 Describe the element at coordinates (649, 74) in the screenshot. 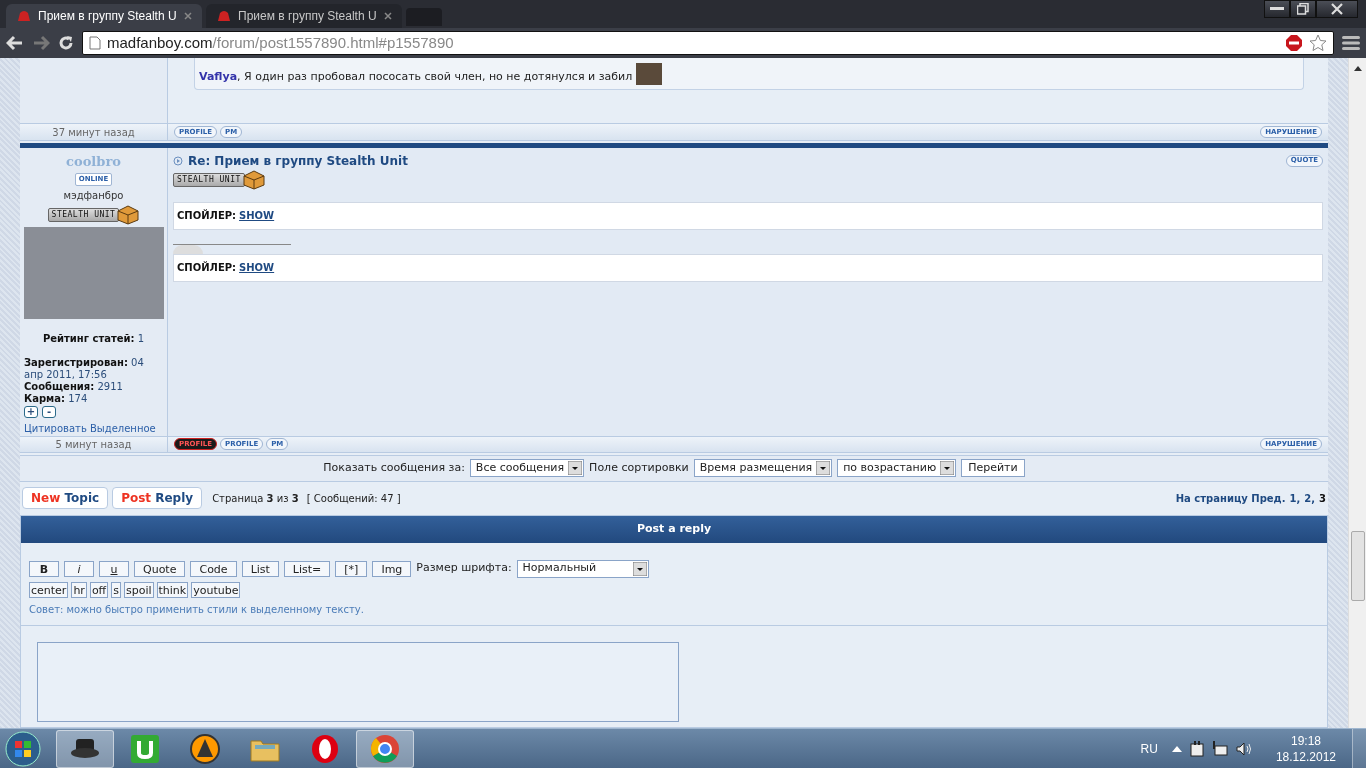

I see `photo-placeholder` at that location.